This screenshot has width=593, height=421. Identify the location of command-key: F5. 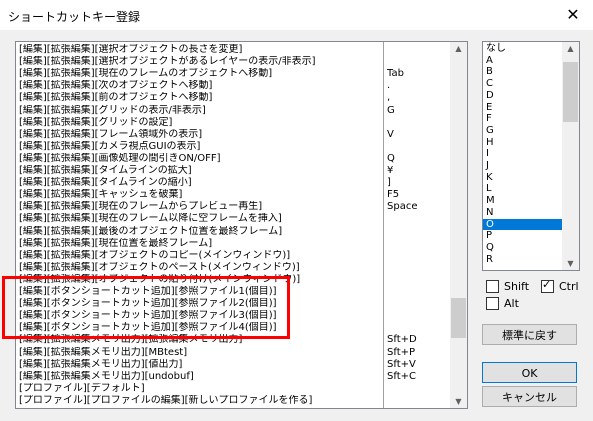
(393, 195).